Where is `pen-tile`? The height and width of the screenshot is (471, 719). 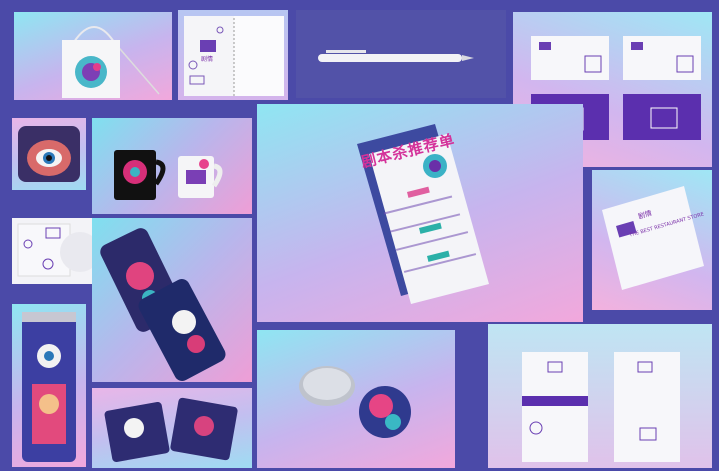
pen-tile is located at coordinates (401, 54).